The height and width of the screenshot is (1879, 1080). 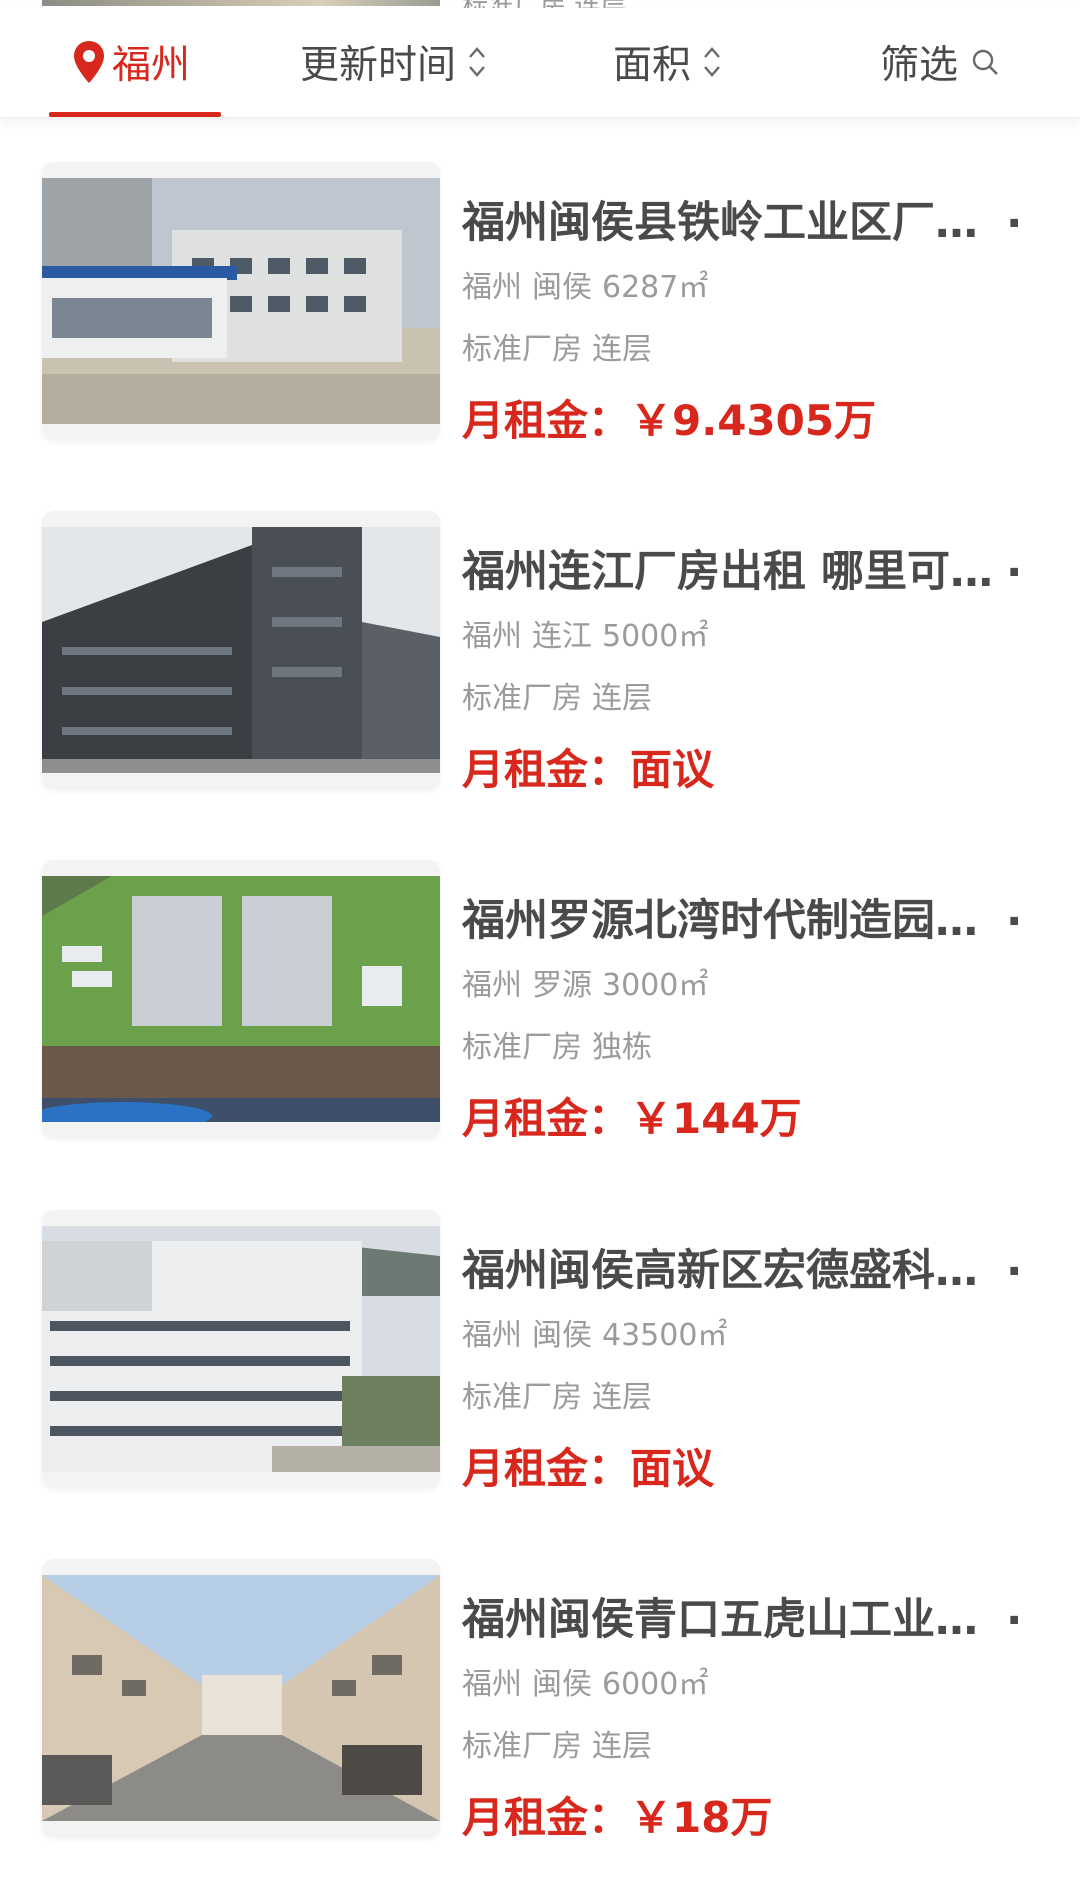 What do you see at coordinates (378, 65) in the screenshot?
I see `update-time-label: 更新时间` at bounding box center [378, 65].